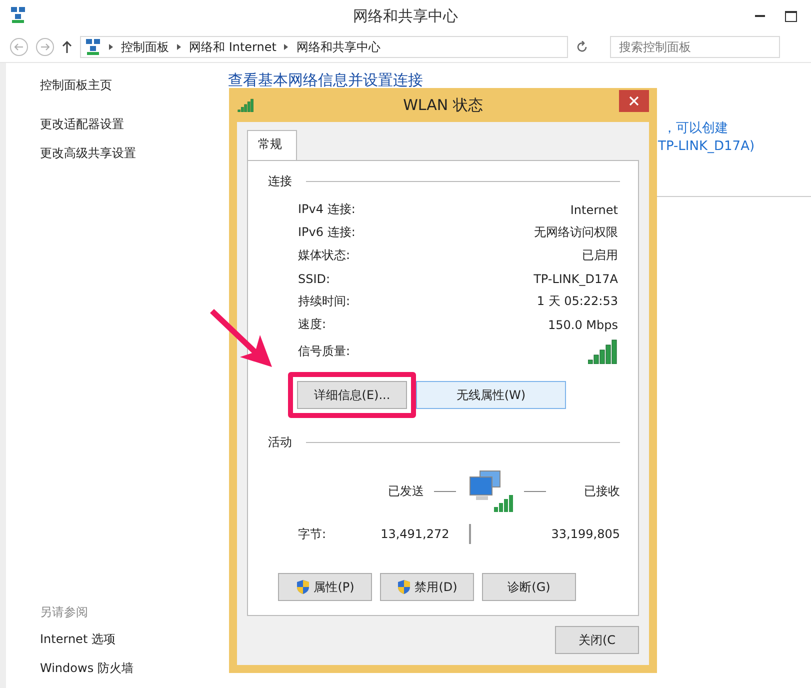 This screenshot has height=688, width=811. What do you see at coordinates (695, 47) in the screenshot?
I see `search-field: 搜索控制面板` at bounding box center [695, 47].